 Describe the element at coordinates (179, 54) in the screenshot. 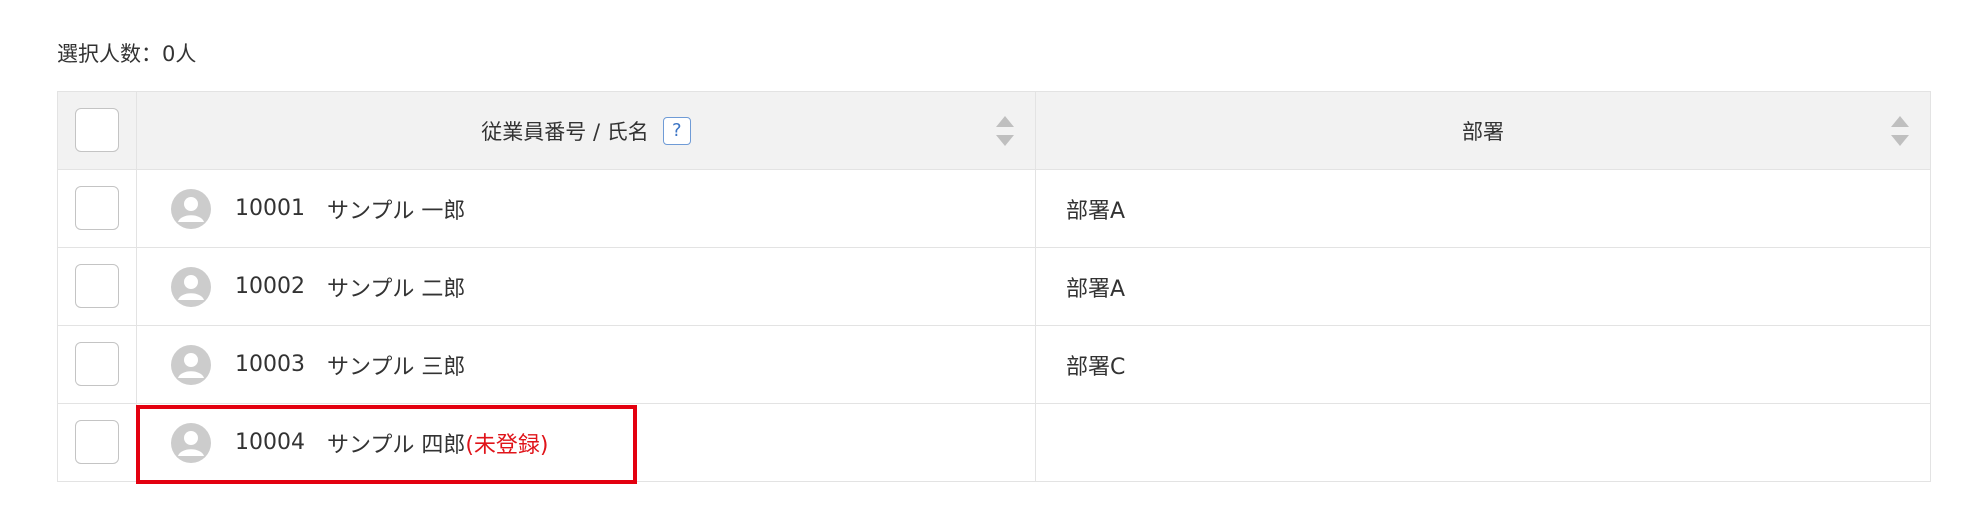

I see `selected-count-value: 0人` at that location.